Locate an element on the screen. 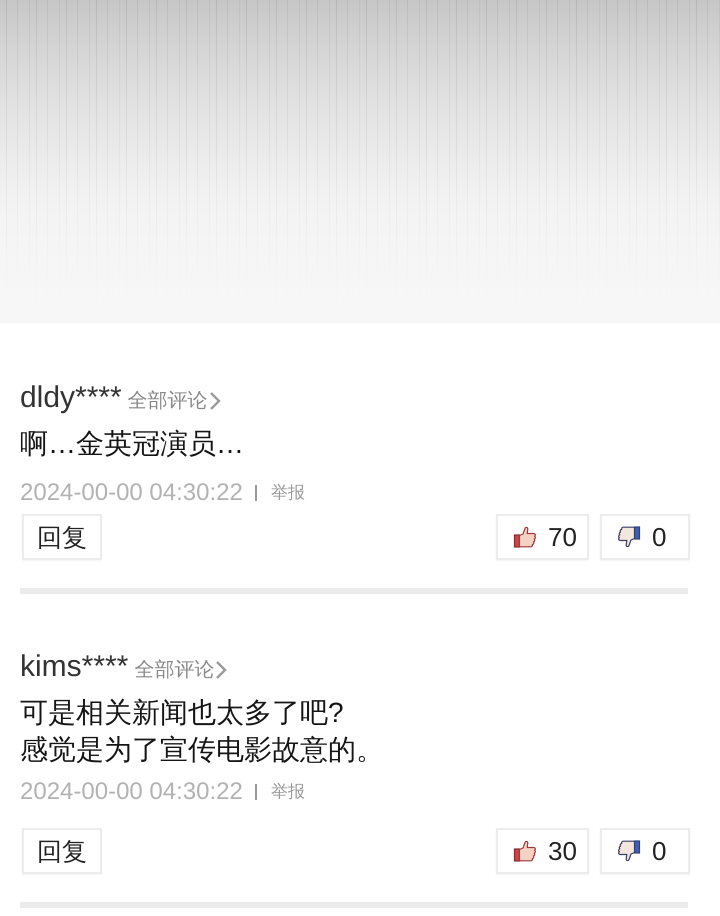  username: dldy**** is located at coordinates (71, 398).